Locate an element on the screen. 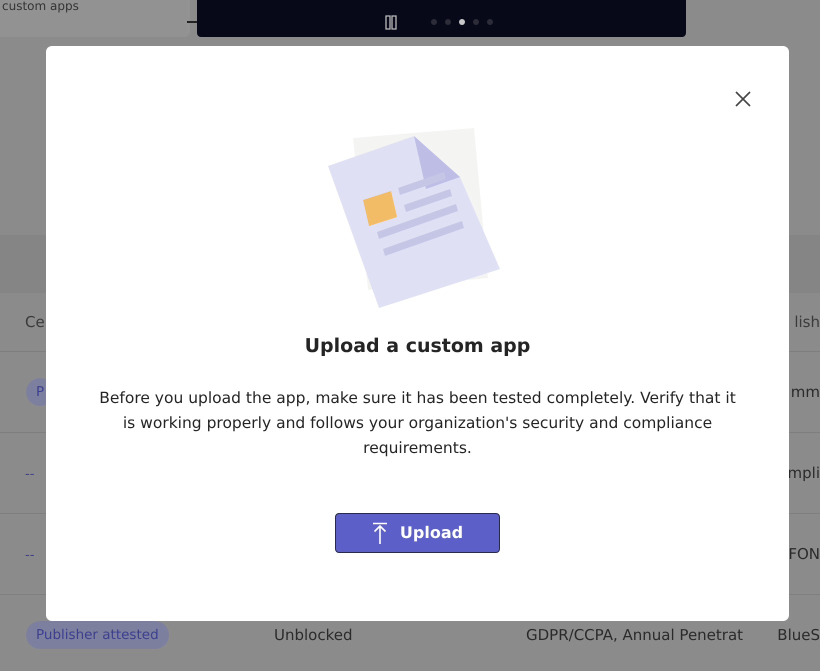 The image size is (820, 671). card-title: custom apps is located at coordinates (40, 6).